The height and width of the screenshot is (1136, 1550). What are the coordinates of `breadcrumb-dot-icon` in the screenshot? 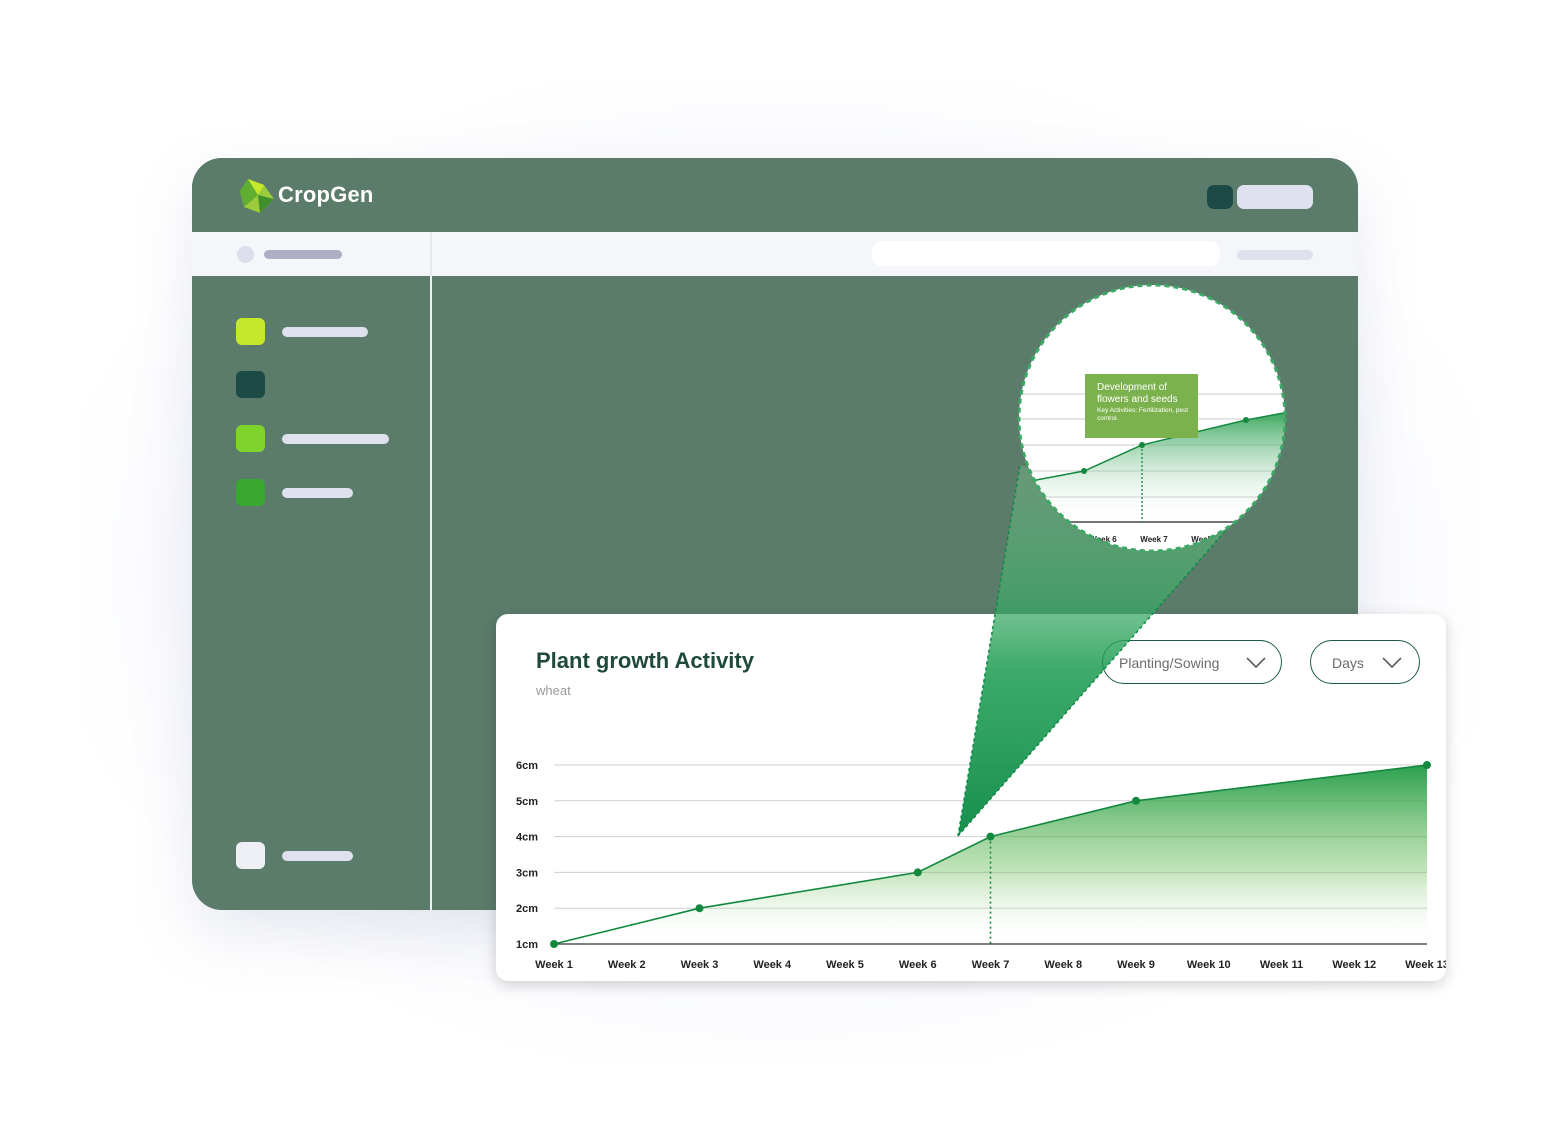 It's located at (245, 254).